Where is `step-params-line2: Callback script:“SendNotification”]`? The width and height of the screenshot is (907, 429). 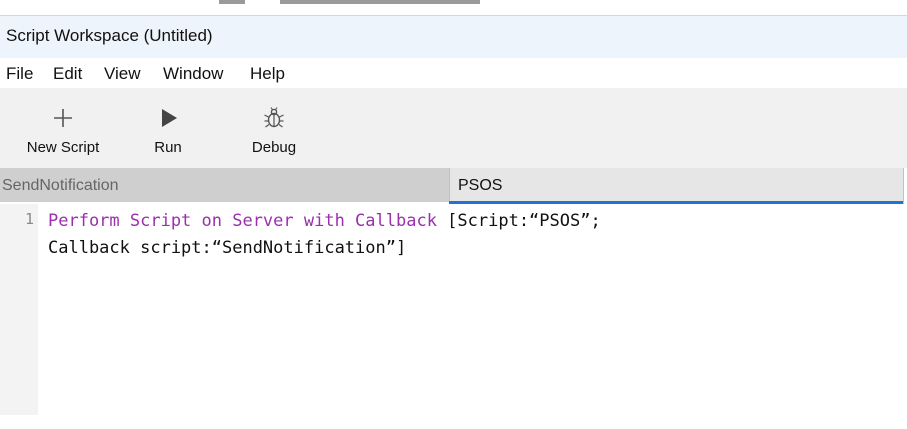
step-params-line2: Callback script:“SendNotification”] is located at coordinates (227, 248).